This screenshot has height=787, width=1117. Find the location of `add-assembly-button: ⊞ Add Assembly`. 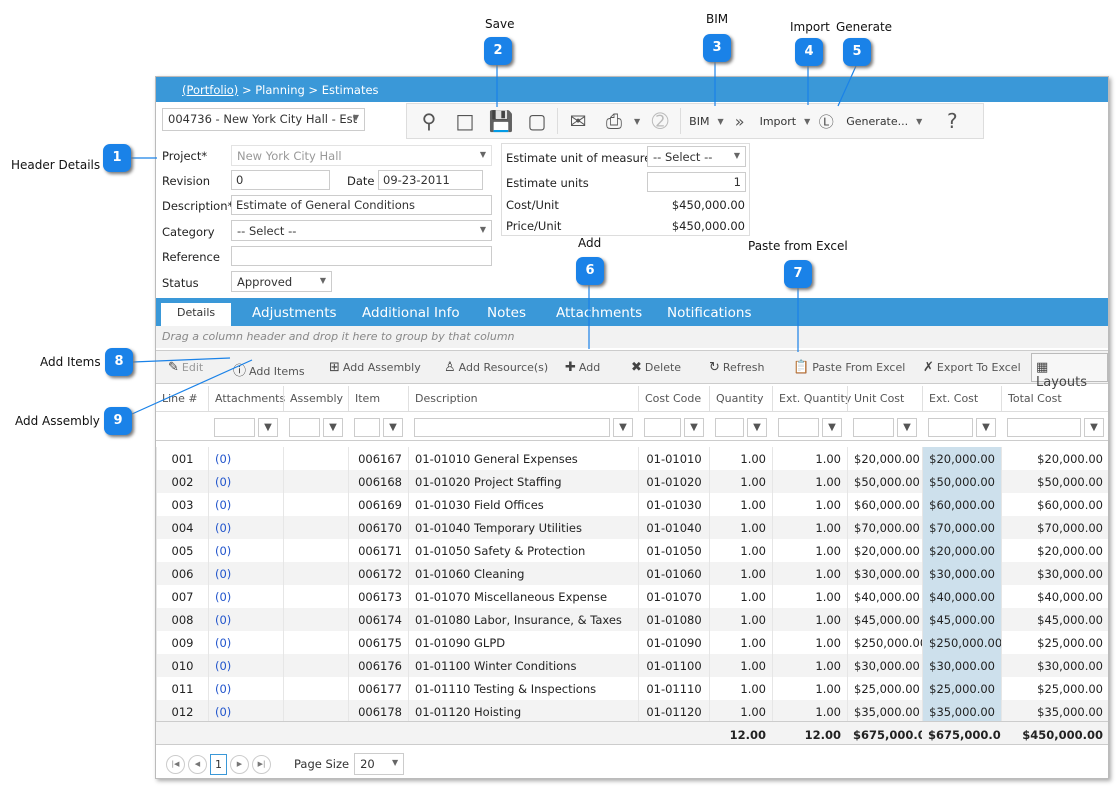

add-assembly-button: ⊞ Add Assembly is located at coordinates (375, 367).